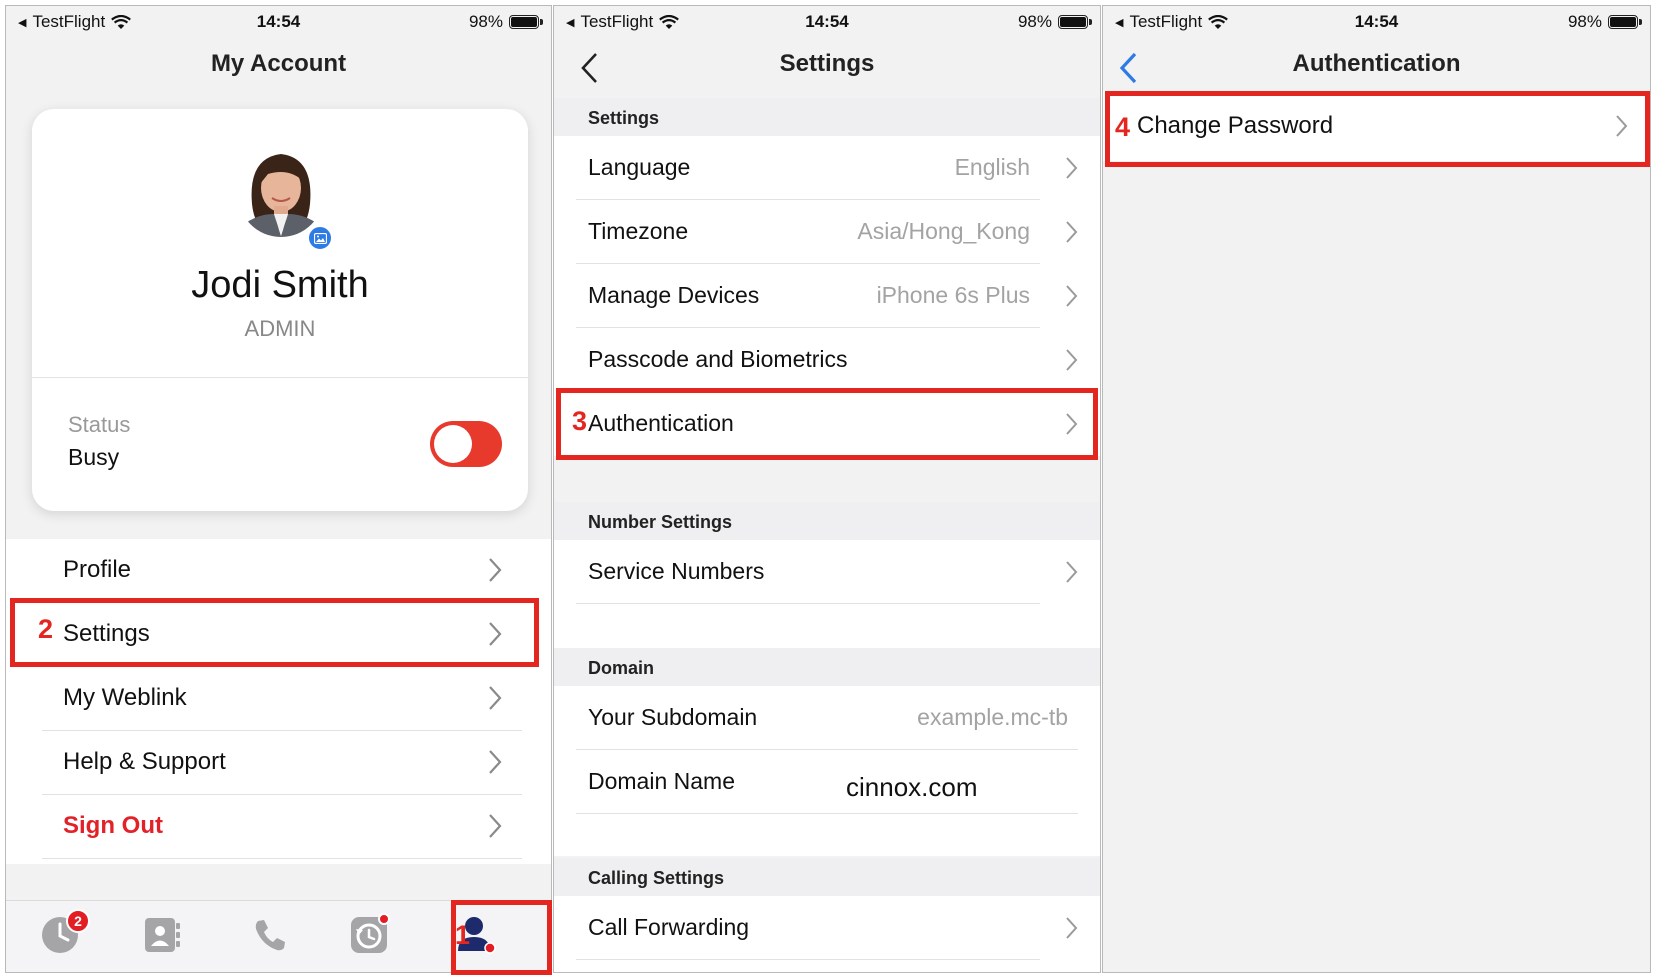  Describe the element at coordinates (78, 921) in the screenshot. I see `unread-badge: 2` at that location.